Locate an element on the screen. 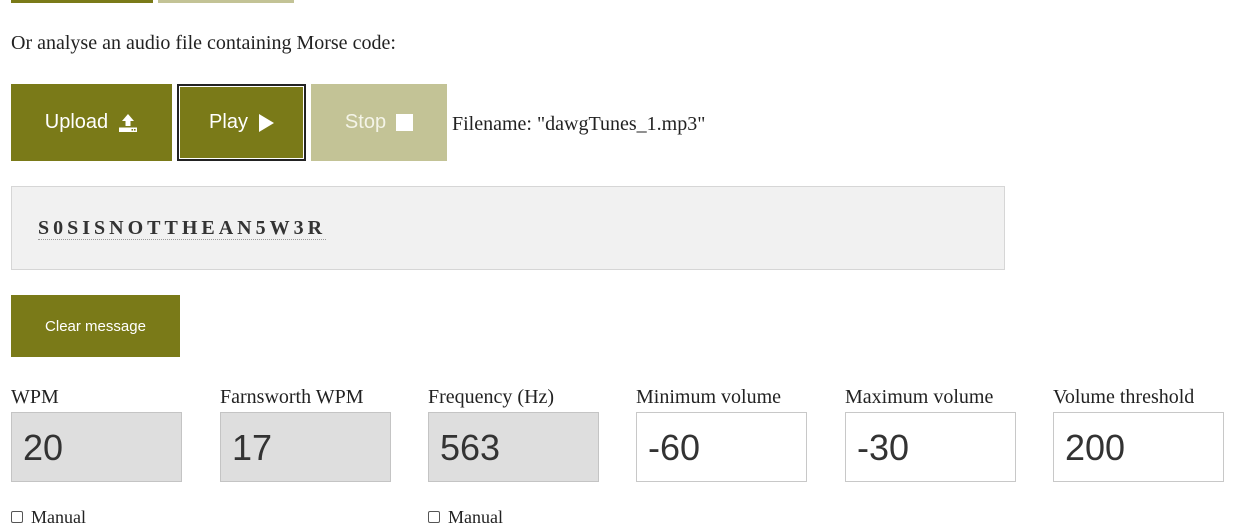 Image resolution: width=1243 pixels, height=528 pixels. frequency-manual-checkbox is located at coordinates (434, 517).